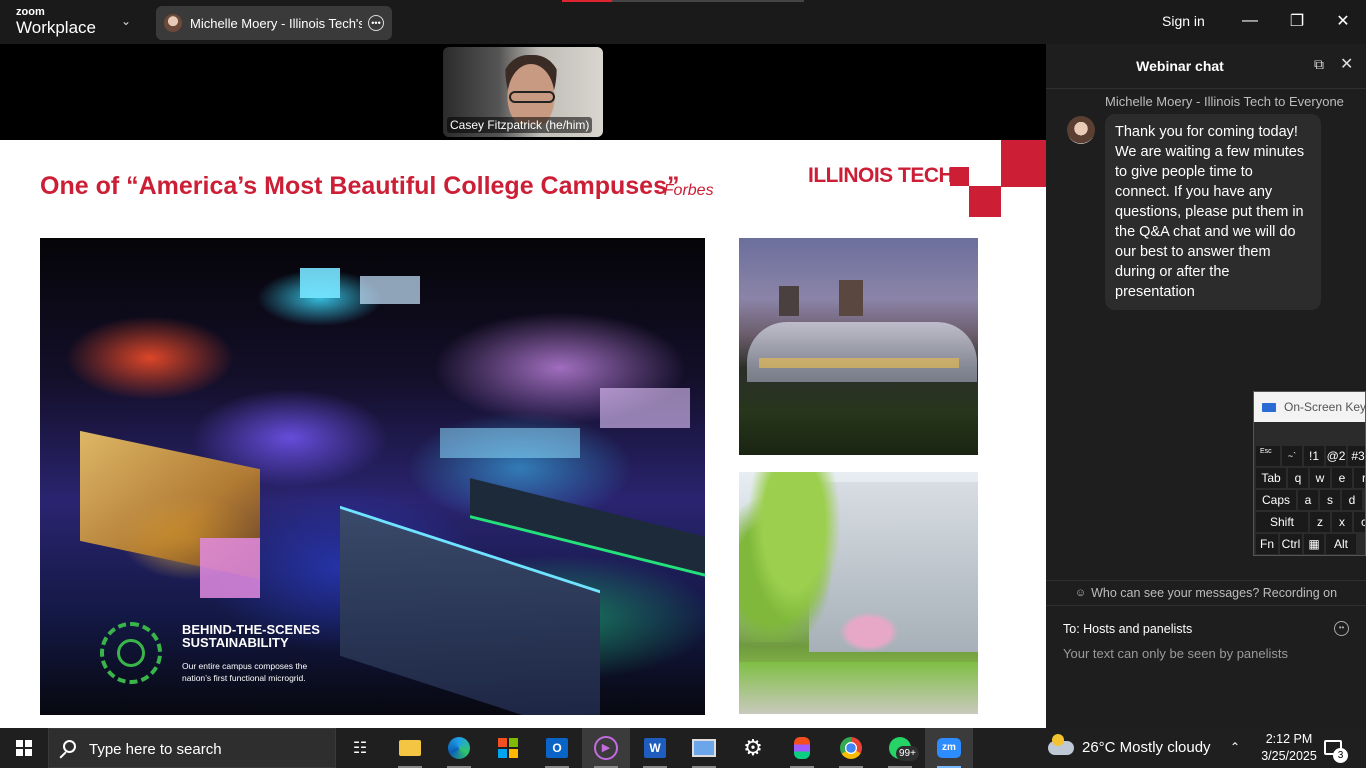 Image resolution: width=1366 pixels, height=768 pixels. I want to click on media-player-icon: ▶, so click(606, 748).